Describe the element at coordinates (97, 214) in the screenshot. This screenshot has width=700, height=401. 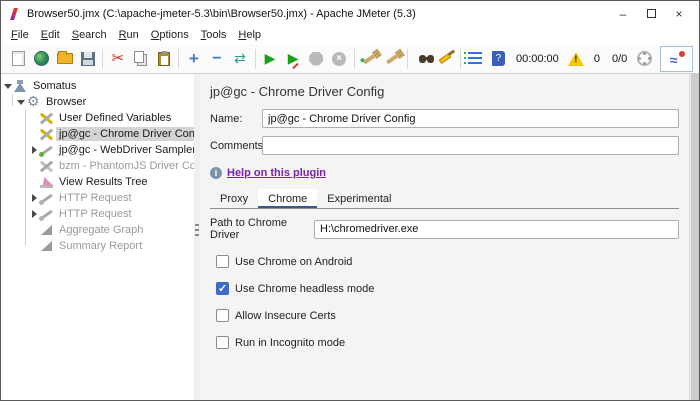
I see `tree-item-http-request-2: HTTP Request` at that location.